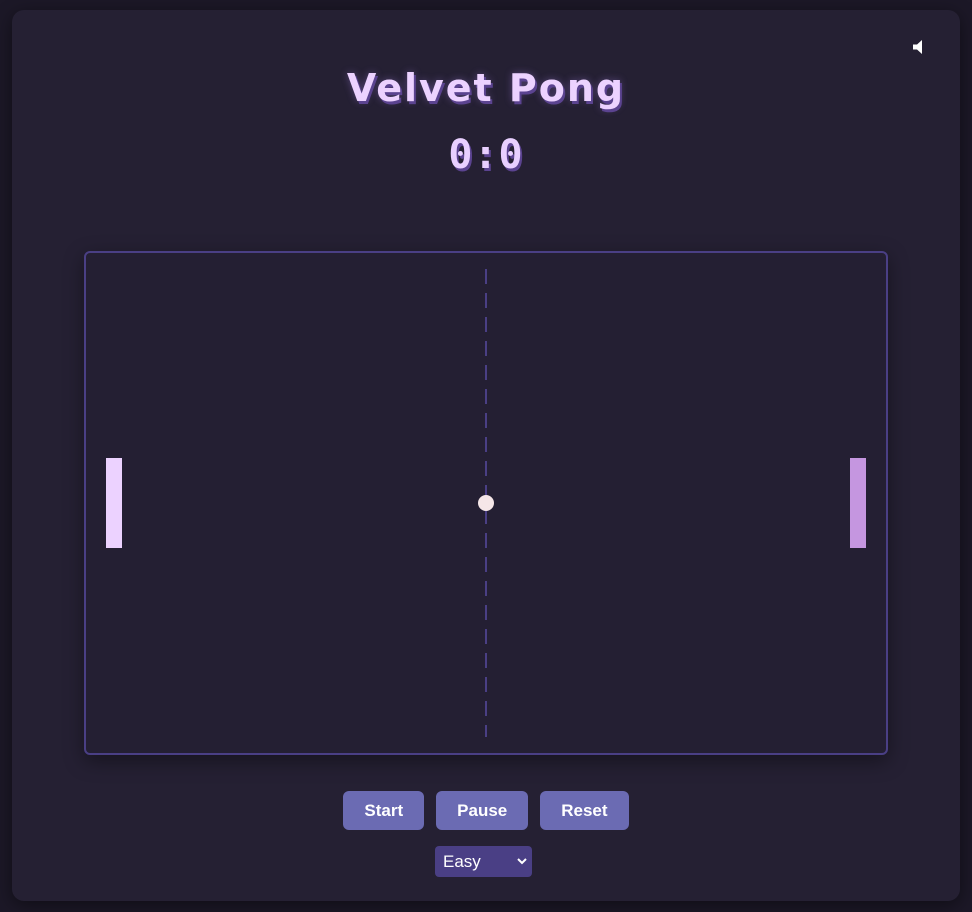 This screenshot has width=972, height=912. What do you see at coordinates (486, 88) in the screenshot?
I see `game-title: Velvet Pong` at bounding box center [486, 88].